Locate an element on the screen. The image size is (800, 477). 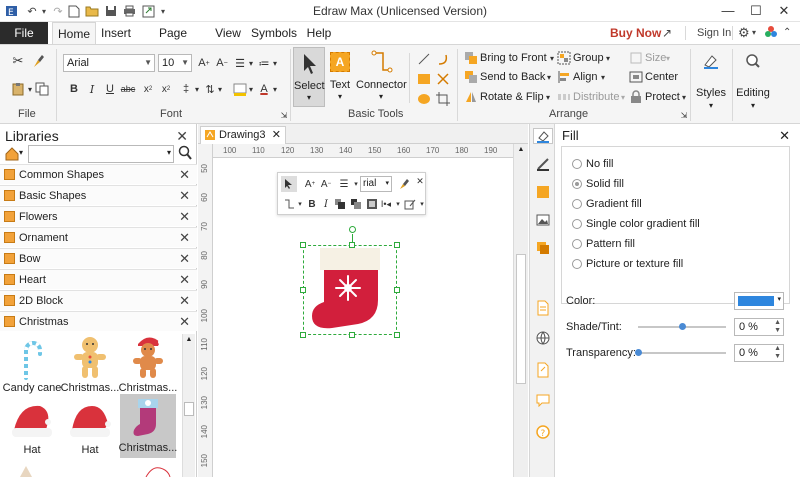
select-tool-button: Select ▾ is located at coordinates (309, 77).